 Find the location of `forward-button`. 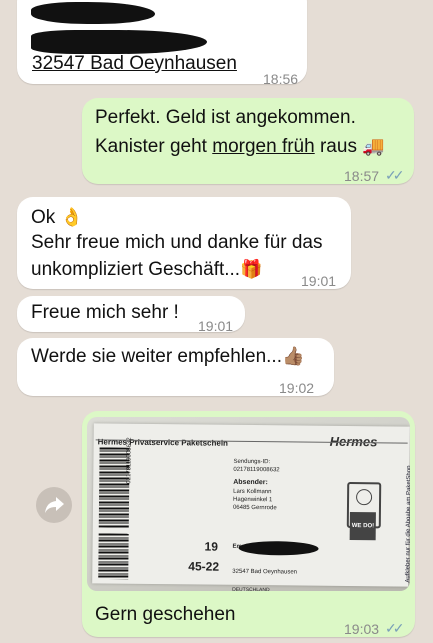

forward-button is located at coordinates (54, 505).